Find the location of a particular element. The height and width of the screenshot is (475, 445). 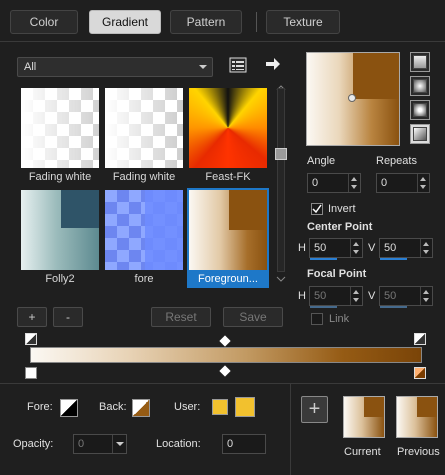

arrow-right-icon is located at coordinates (273, 64).